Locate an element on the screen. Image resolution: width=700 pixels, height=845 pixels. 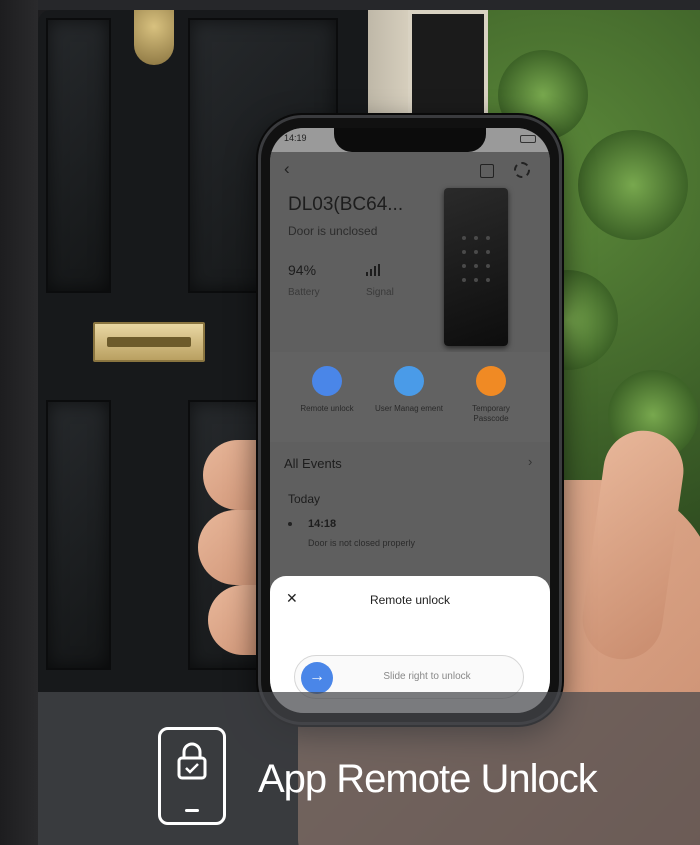
action-remote-unlock: Remote unlock is located at coordinates (327, 383).